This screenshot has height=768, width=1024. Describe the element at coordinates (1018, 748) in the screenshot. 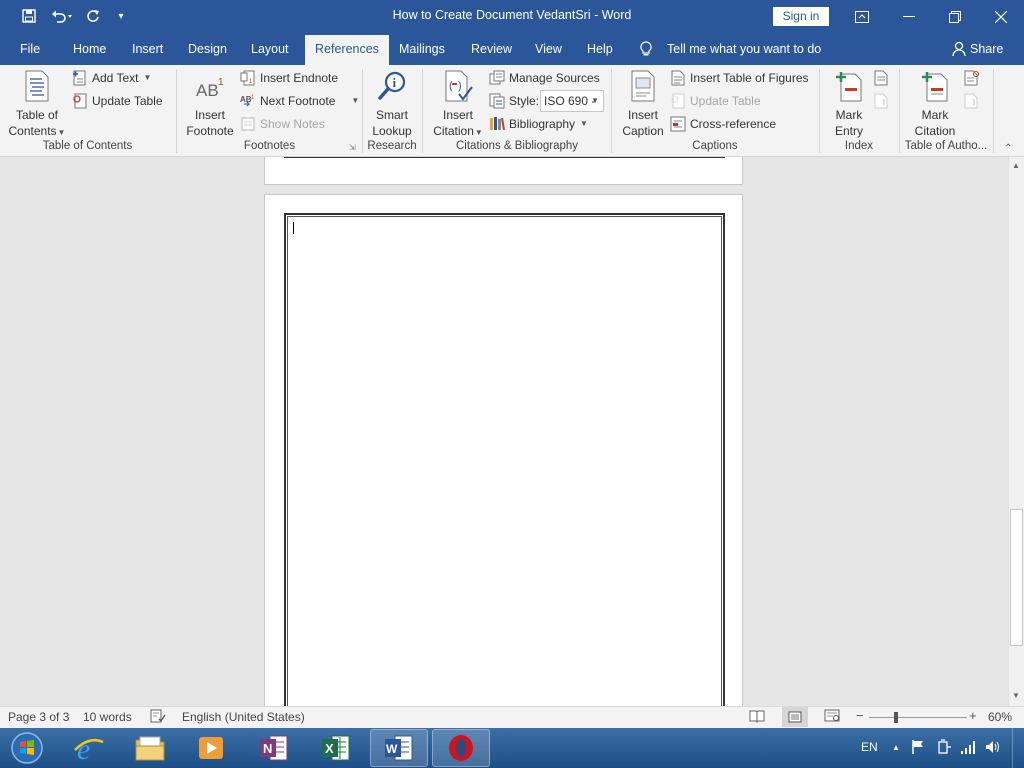

I see `show-desktop-button` at that location.